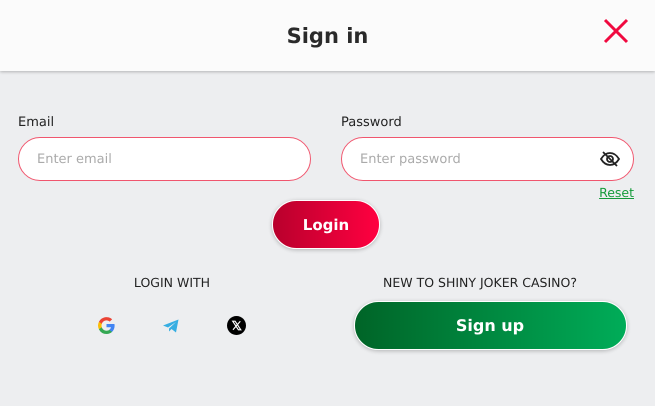  I want to click on signup-button: Sign up, so click(490, 325).